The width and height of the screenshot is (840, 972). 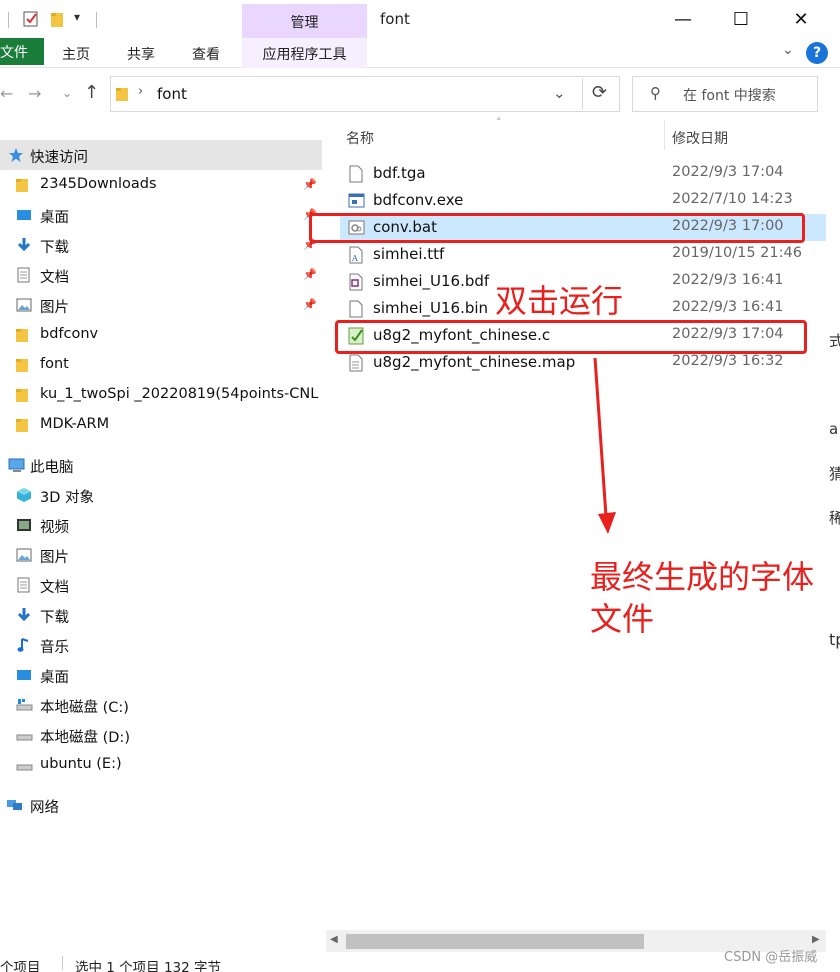 What do you see at coordinates (206, 54) in the screenshot?
I see `tab-view: 查看` at bounding box center [206, 54].